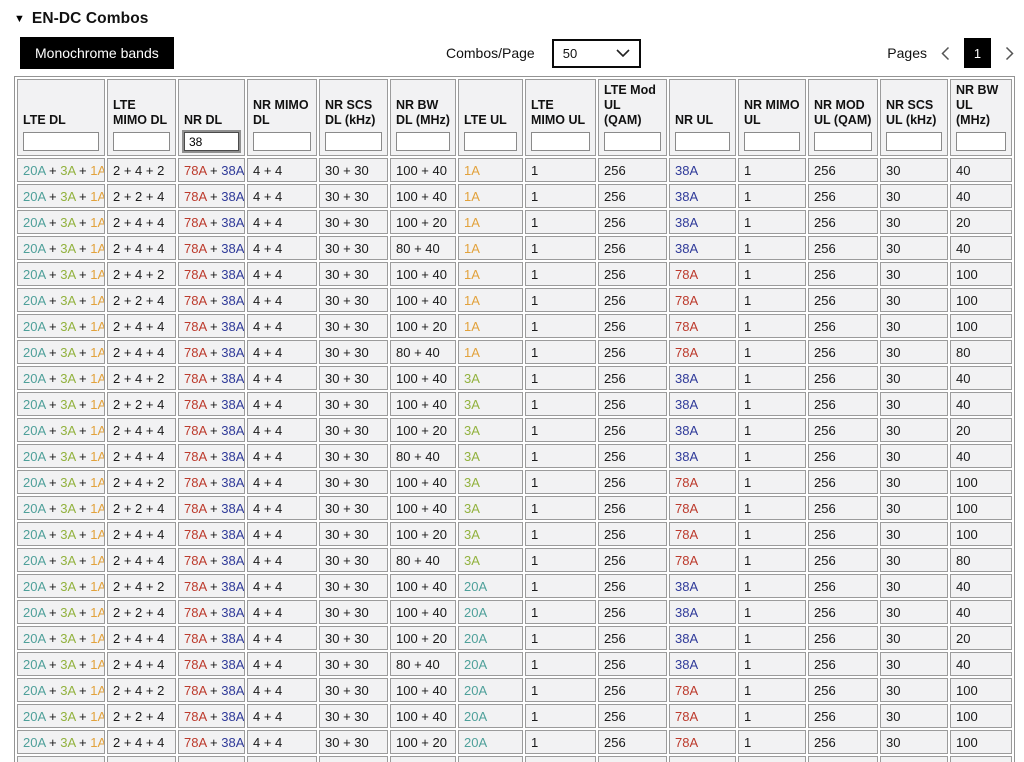  Describe the element at coordinates (977, 53) in the screenshot. I see `current-page-indicator: 1` at that location.